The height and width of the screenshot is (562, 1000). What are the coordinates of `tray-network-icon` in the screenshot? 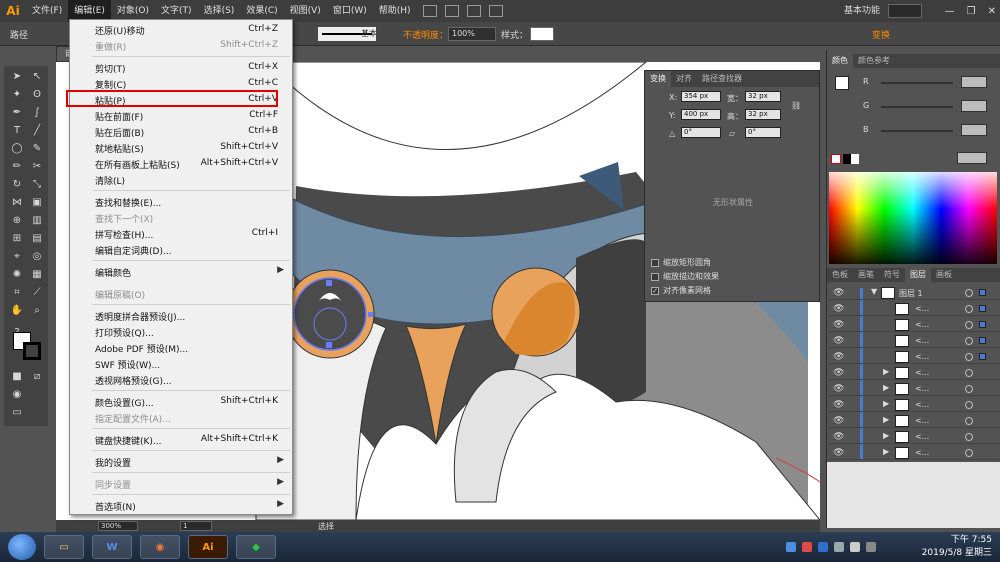 It's located at (791, 547).